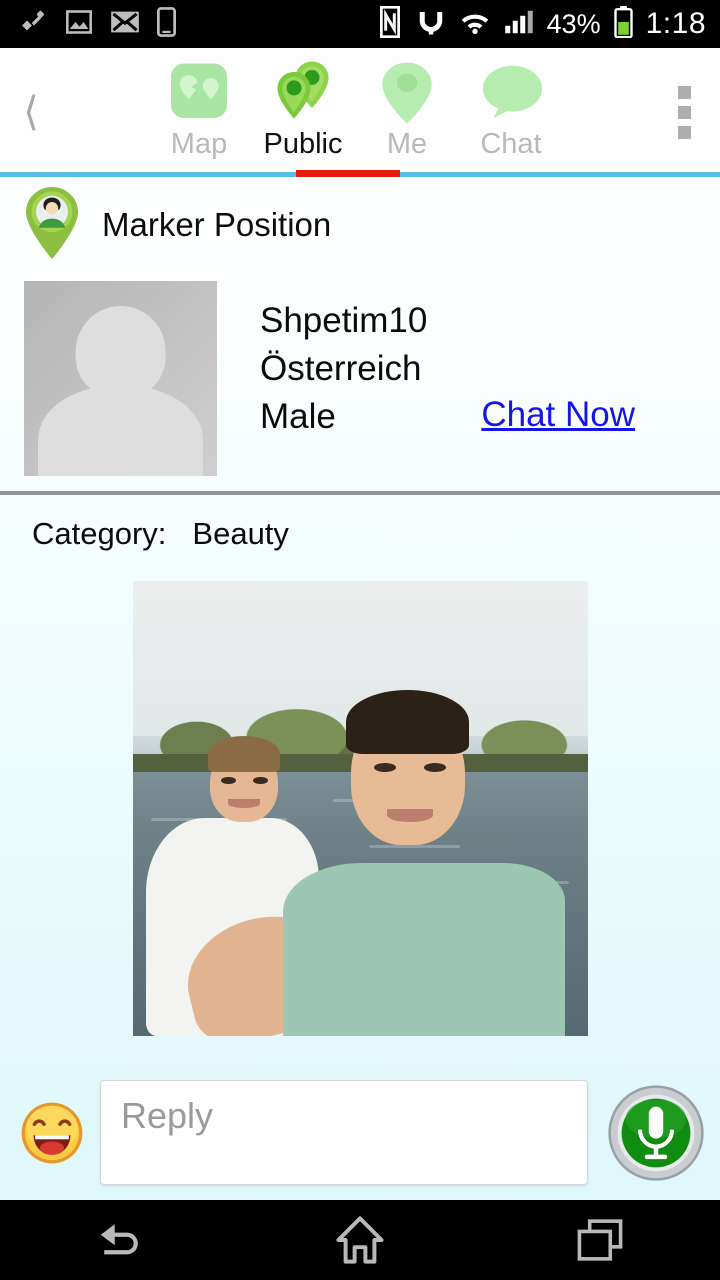 The width and height of the screenshot is (720, 1280). Describe the element at coordinates (341, 368) in the screenshot. I see `profile-country: Österreich` at that location.